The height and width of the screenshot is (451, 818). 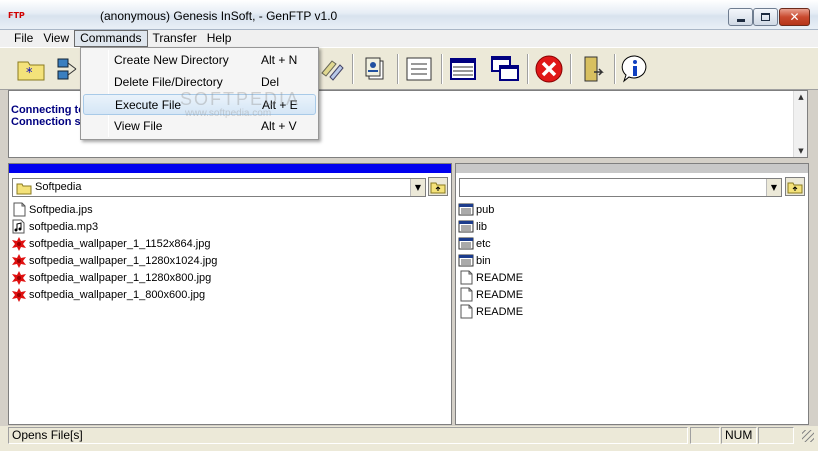 I want to click on close-button: ✕, so click(x=794, y=17).